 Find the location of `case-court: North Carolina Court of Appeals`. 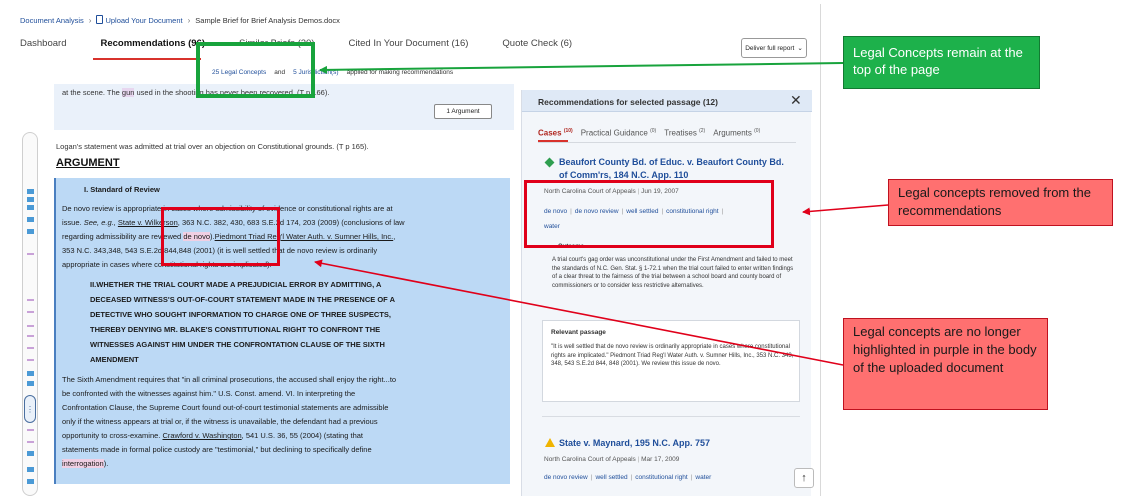

case-court: North Carolina Court of Appeals is located at coordinates (590, 459).